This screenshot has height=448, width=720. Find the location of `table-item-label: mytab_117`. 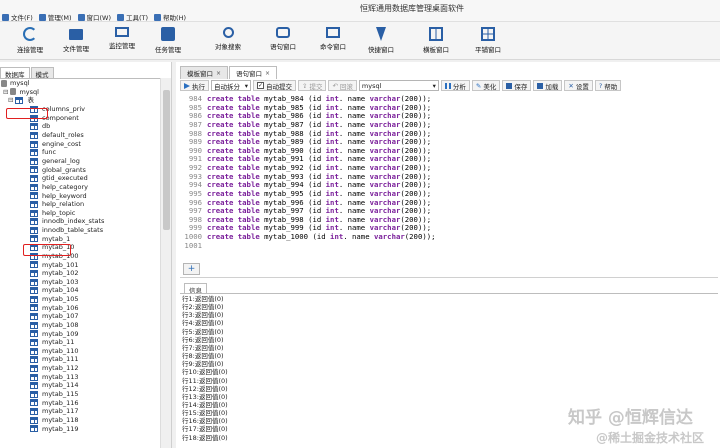

table-item-label: mytab_117 is located at coordinates (60, 411).